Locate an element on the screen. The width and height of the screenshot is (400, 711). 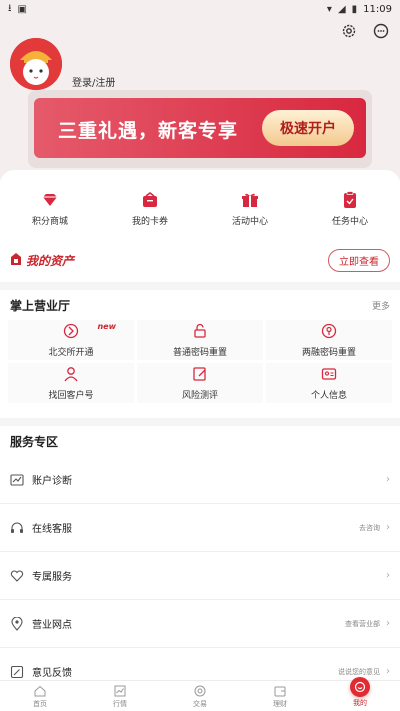
tab-wealth: 理财 is located at coordinates (280, 696).